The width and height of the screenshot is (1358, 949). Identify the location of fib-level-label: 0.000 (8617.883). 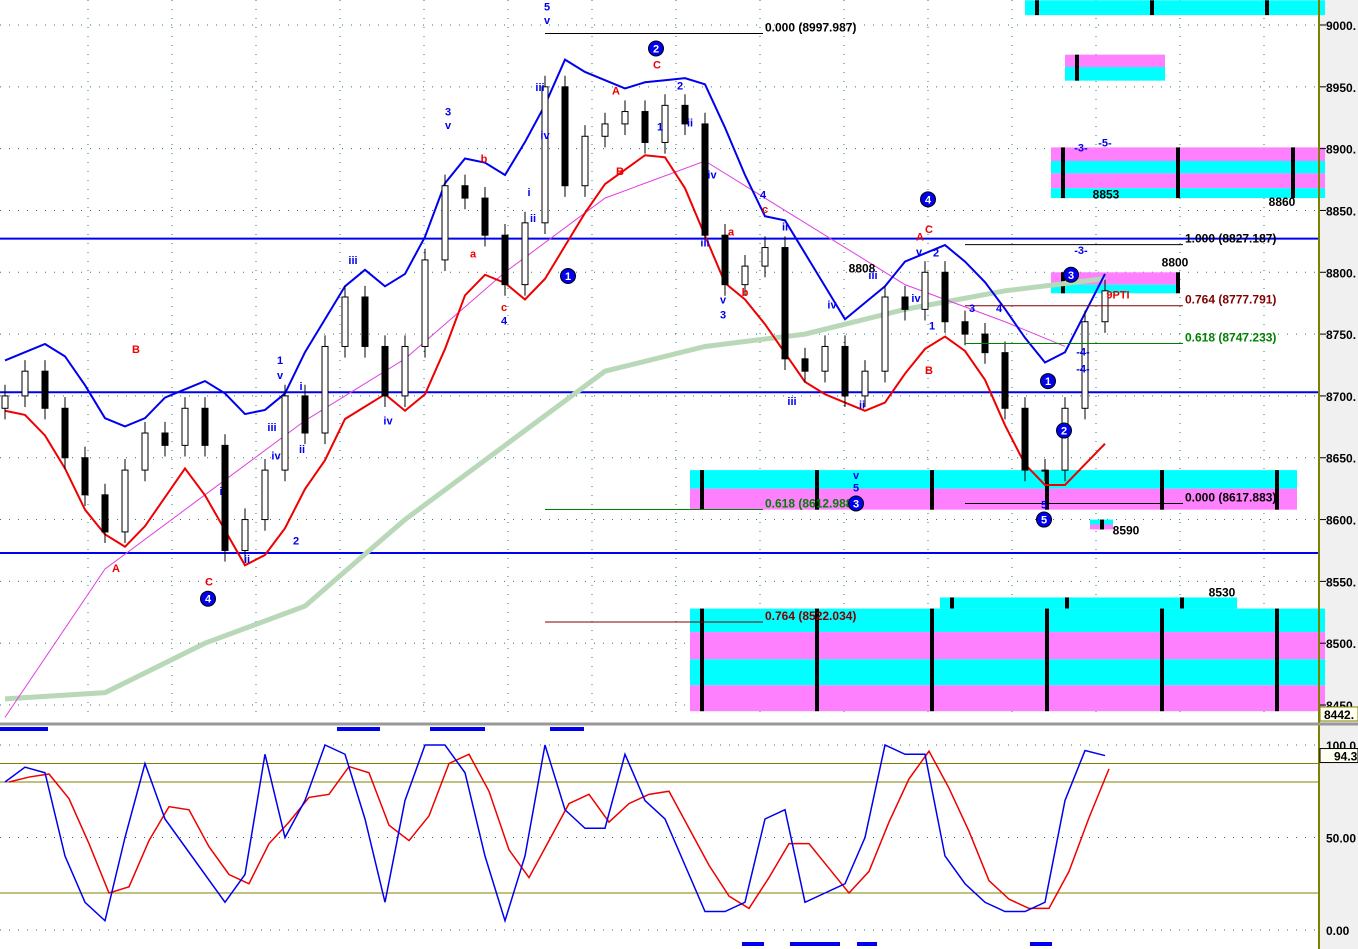
(1230, 497).